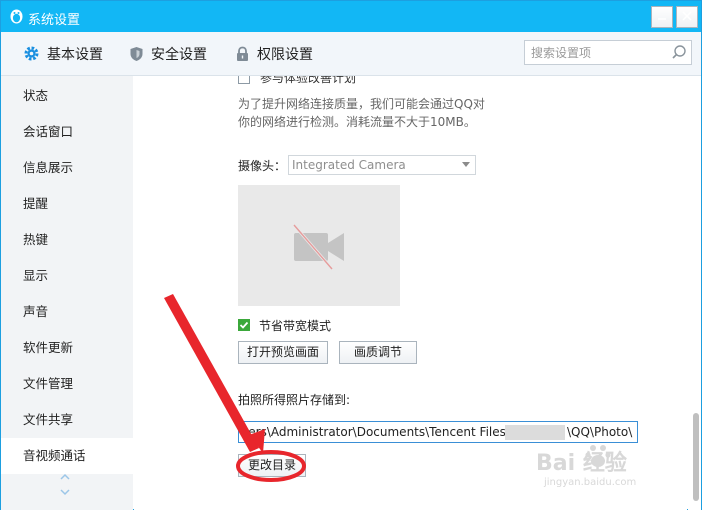 The image size is (702, 511). What do you see at coordinates (581, 463) in the screenshot?
I see `watermark-text: Bai 经验` at bounding box center [581, 463].